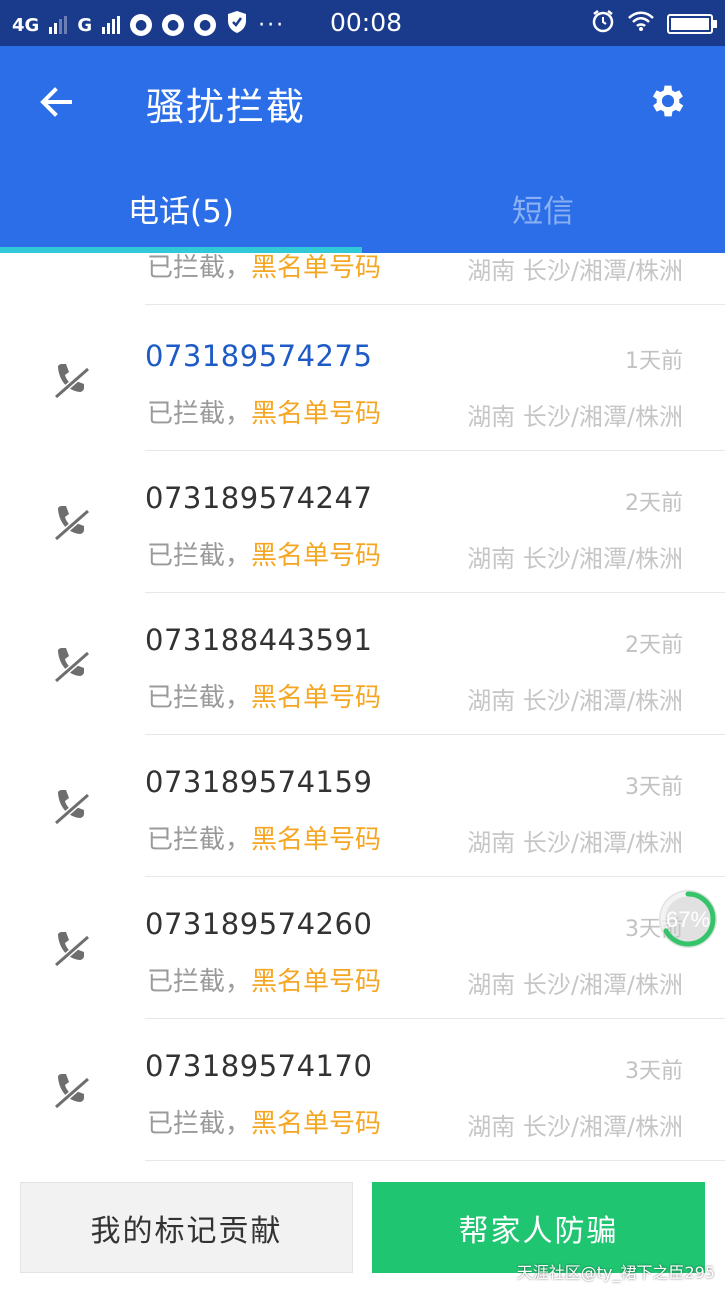  I want to click on alarm-icon, so click(603, 24).